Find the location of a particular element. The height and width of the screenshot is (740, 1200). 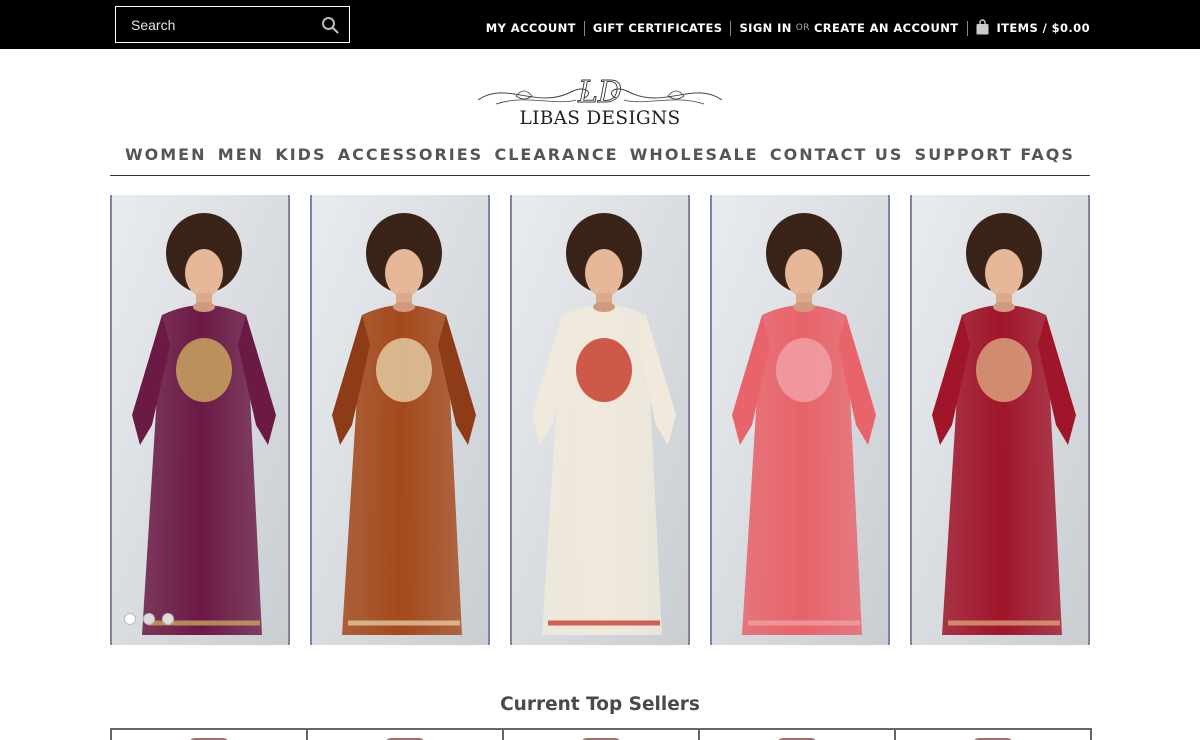

search-box is located at coordinates (232, 24).